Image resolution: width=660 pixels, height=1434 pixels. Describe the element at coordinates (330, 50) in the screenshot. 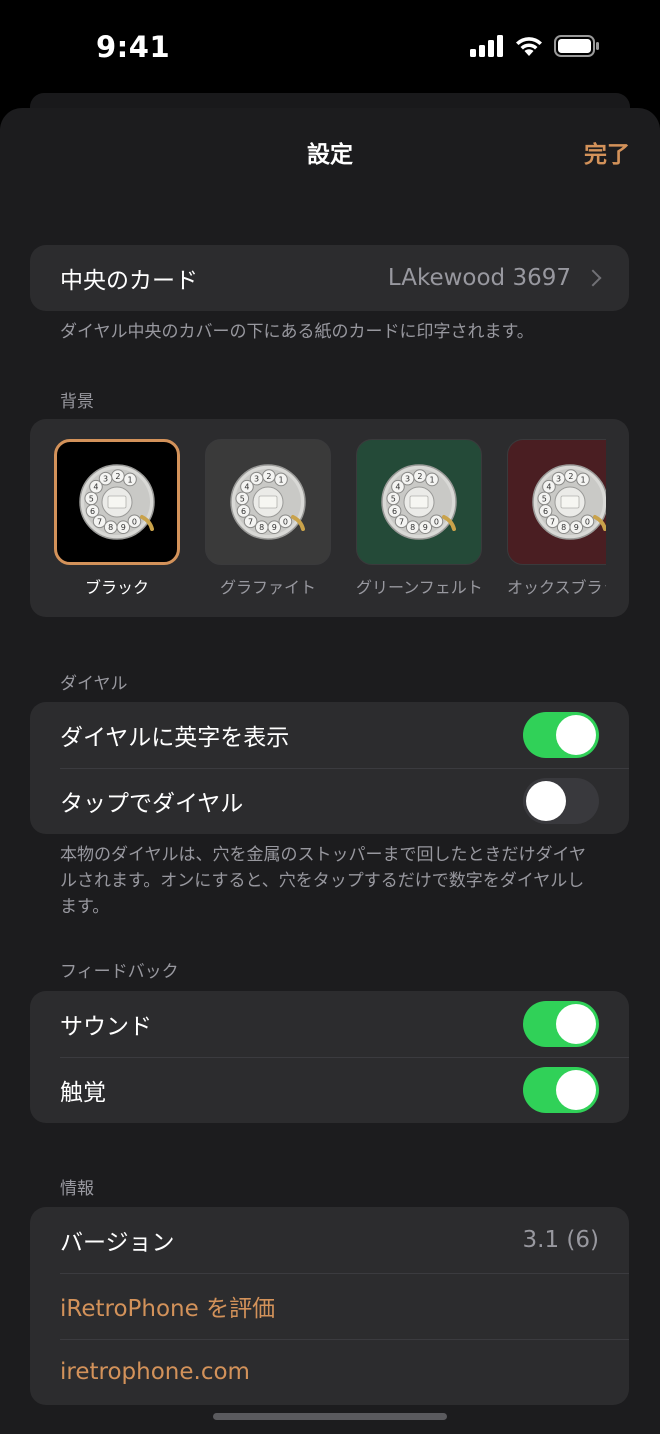

I see `status-bar: 9:41` at that location.